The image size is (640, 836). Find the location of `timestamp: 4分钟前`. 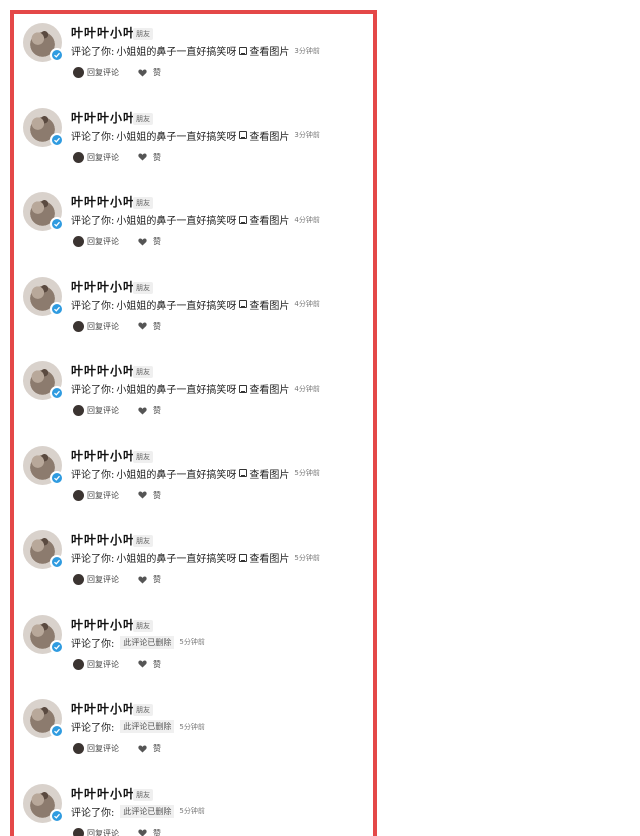

timestamp: 4分钟前 is located at coordinates (306, 389).